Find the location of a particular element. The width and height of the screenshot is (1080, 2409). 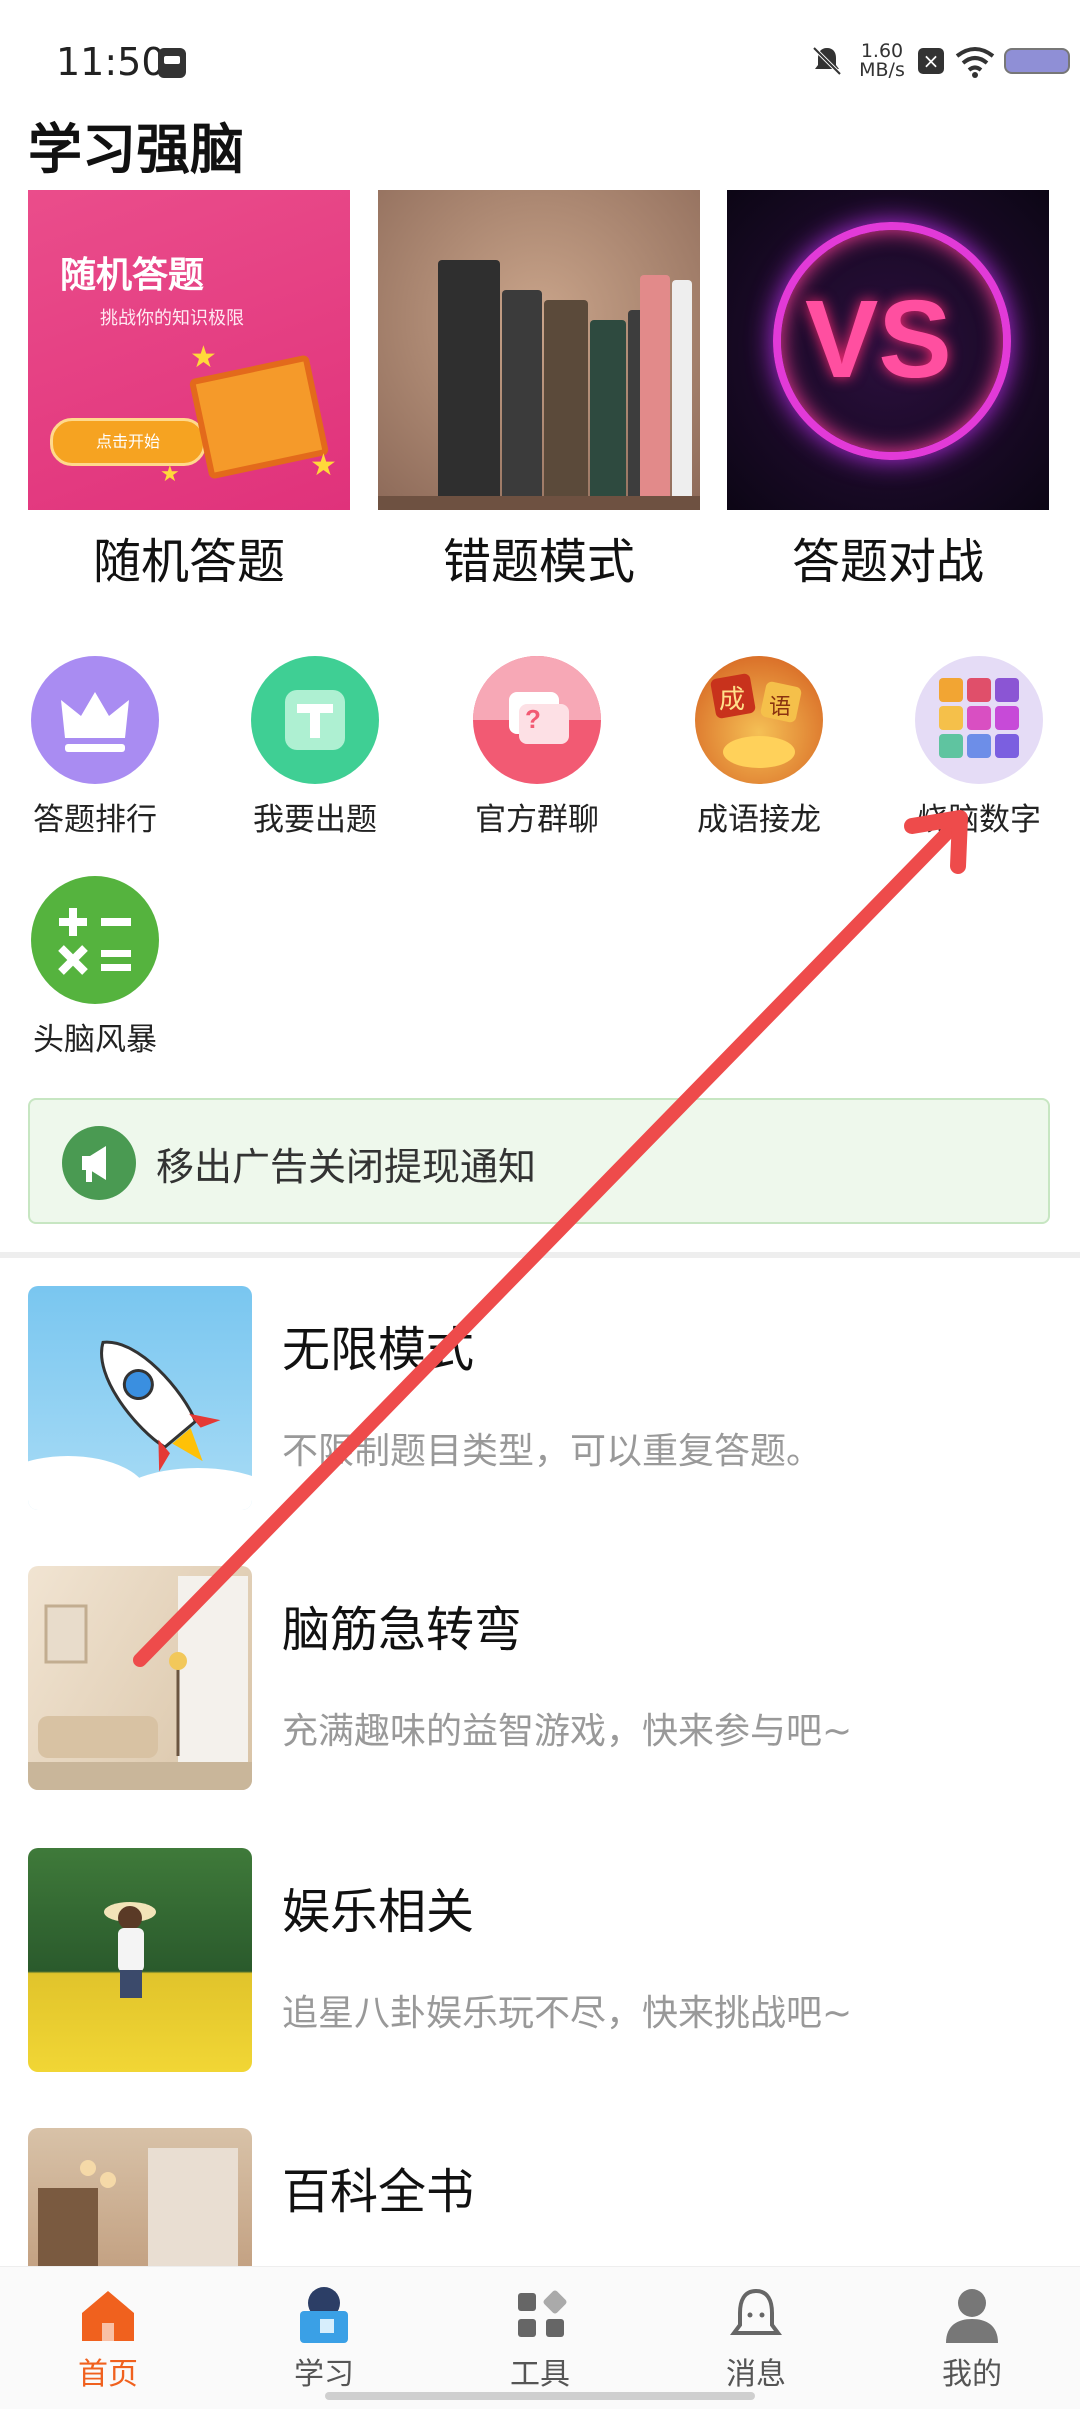

list-item-title: 娱乐相关 is located at coordinates (378, 1912).